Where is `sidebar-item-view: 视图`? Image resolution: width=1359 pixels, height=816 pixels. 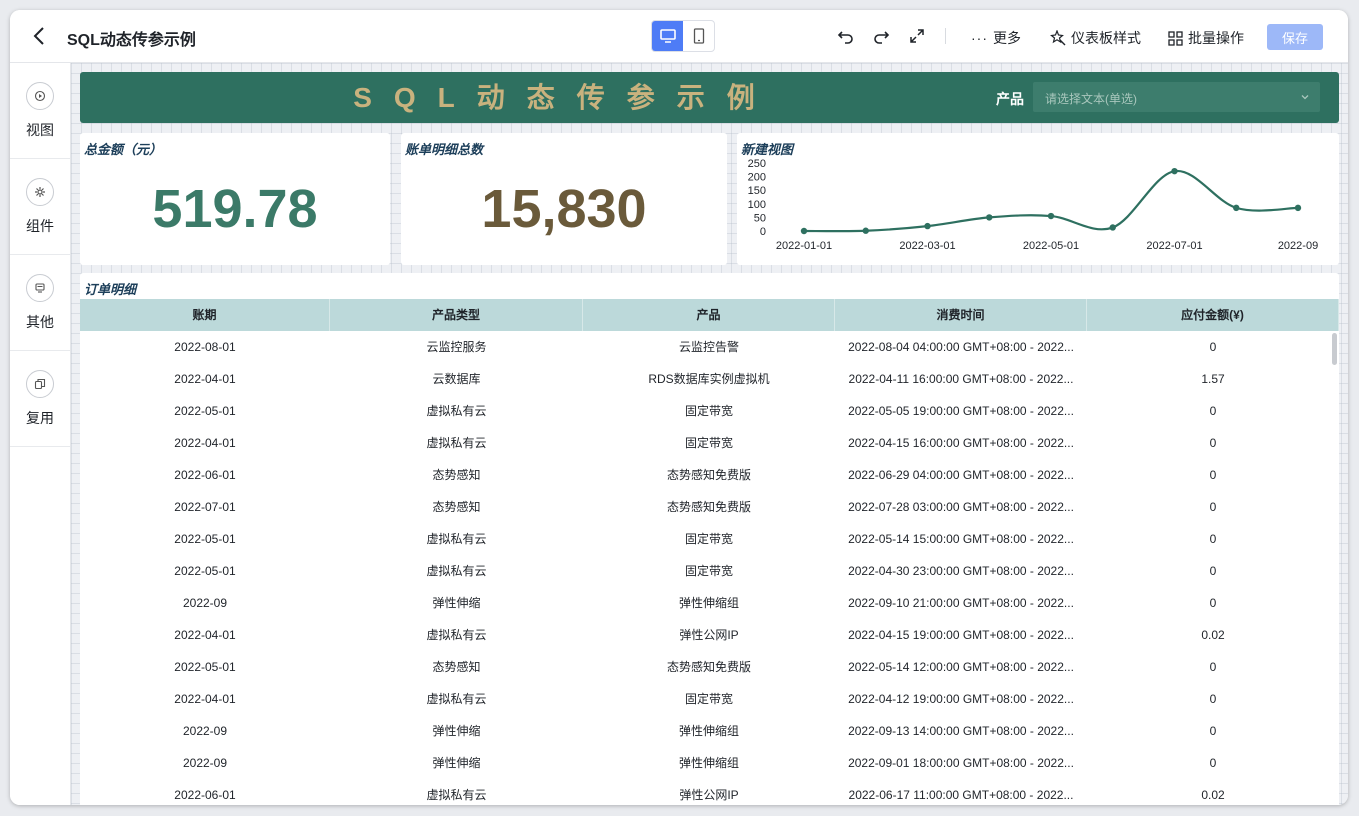 sidebar-item-view: 视图 is located at coordinates (40, 111).